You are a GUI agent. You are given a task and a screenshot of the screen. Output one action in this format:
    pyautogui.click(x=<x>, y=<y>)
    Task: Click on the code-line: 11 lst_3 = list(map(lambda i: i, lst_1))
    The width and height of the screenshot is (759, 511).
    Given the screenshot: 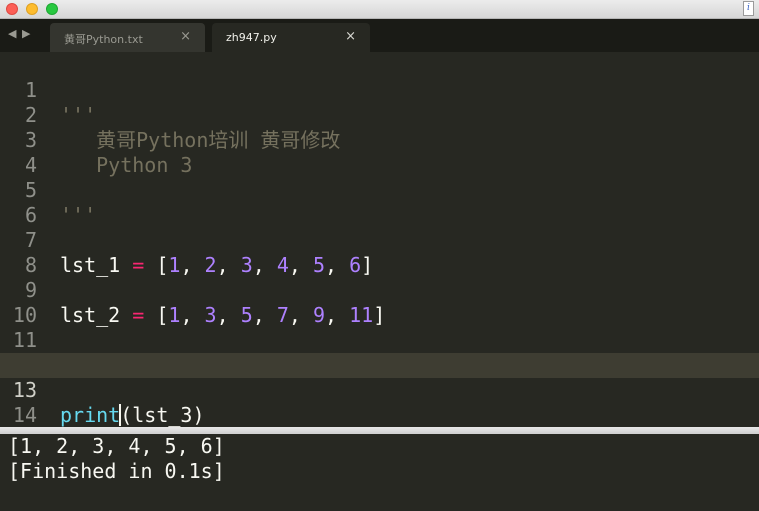 What is the action you would take?
    pyautogui.click(x=379, y=340)
    